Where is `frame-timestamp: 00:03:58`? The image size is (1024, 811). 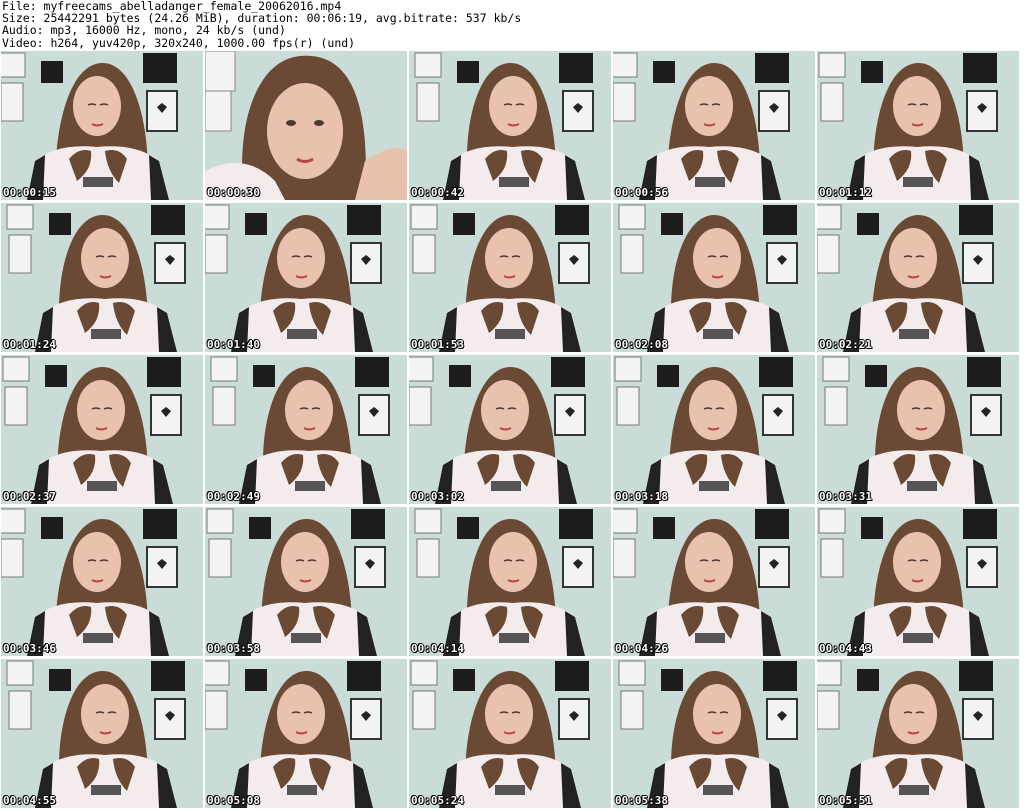 frame-timestamp: 00:03:58 is located at coordinates (233, 648).